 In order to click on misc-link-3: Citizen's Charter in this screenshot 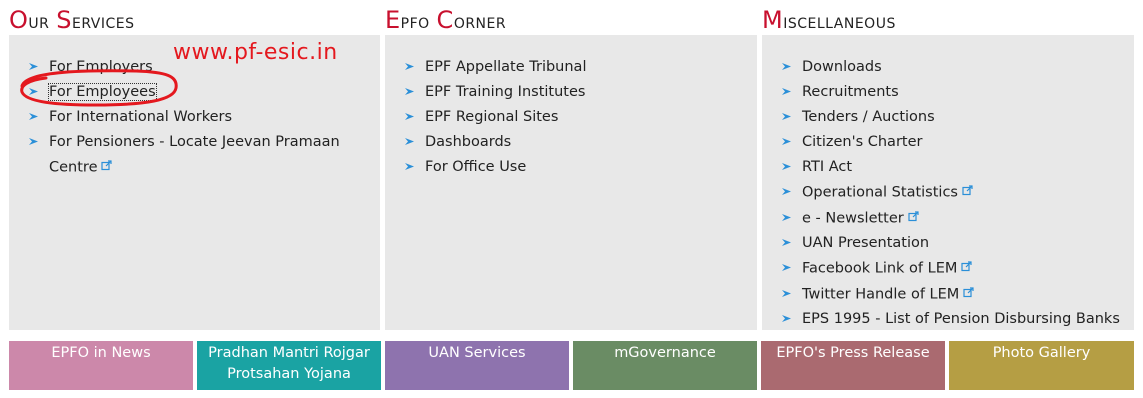, I will do `click(948, 142)`.